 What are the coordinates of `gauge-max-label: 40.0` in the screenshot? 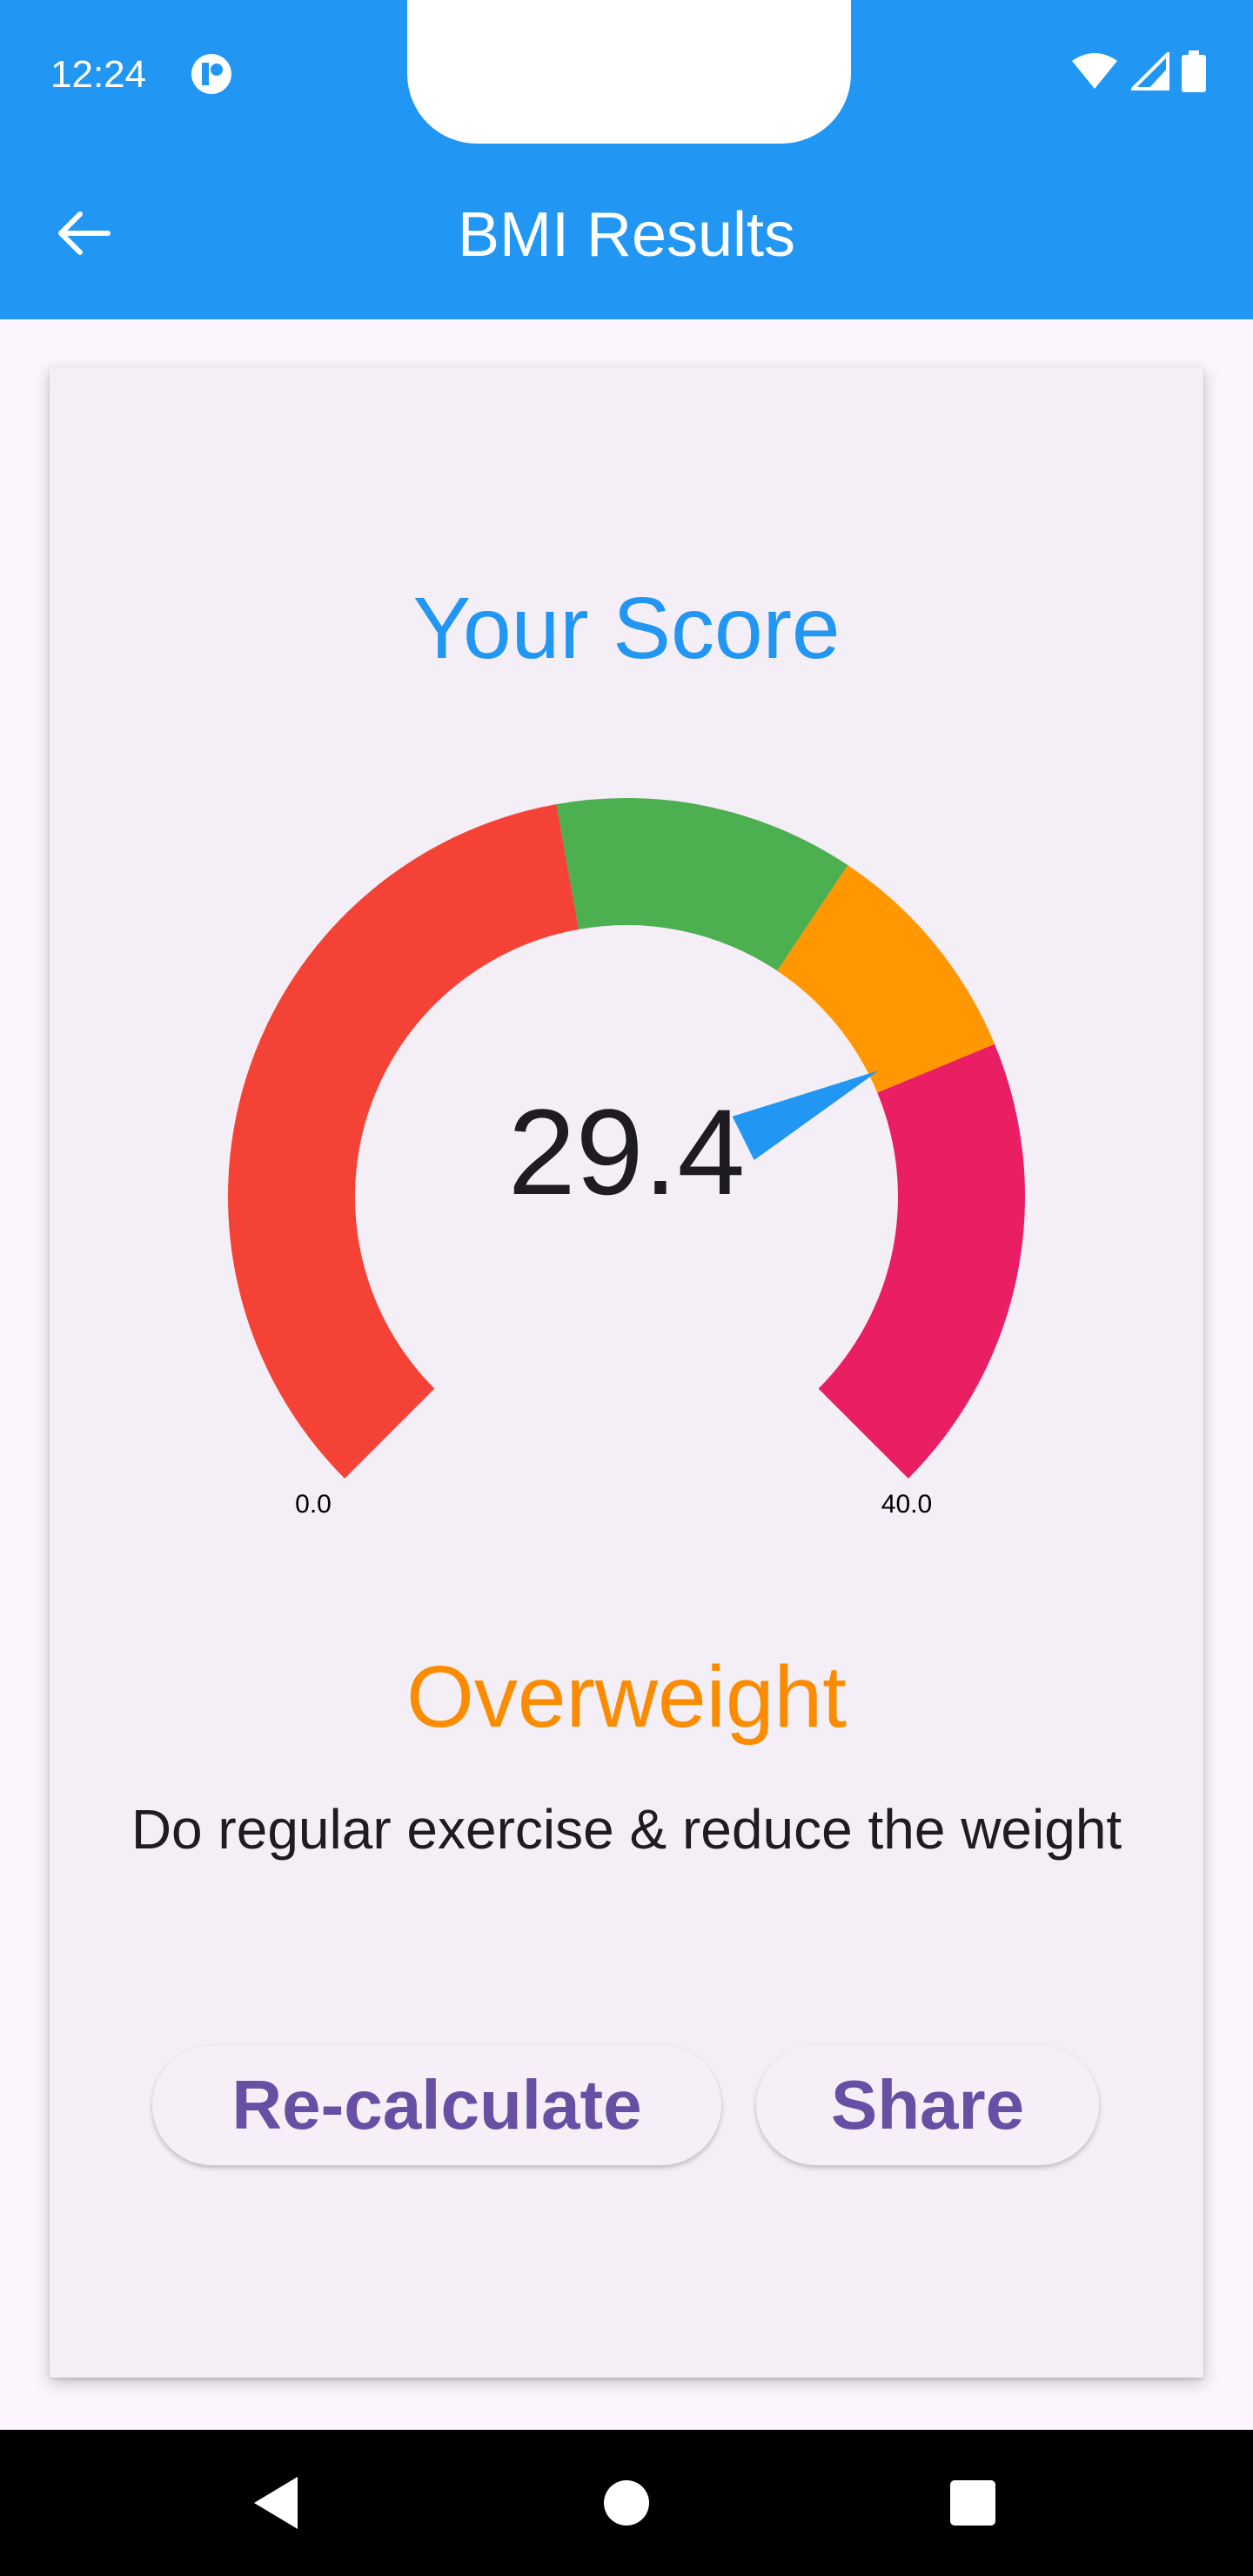 It's located at (906, 1504).